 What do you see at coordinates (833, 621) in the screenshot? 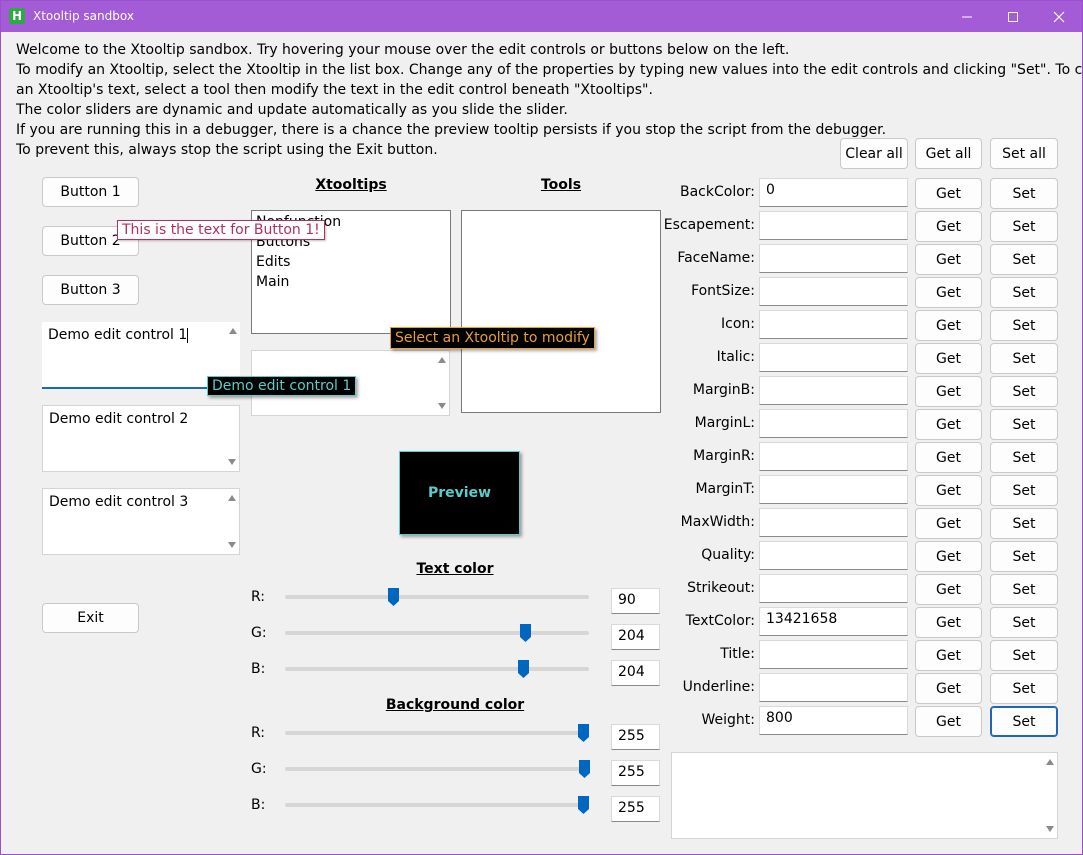
I see `property-value-input: 13421658` at bounding box center [833, 621].